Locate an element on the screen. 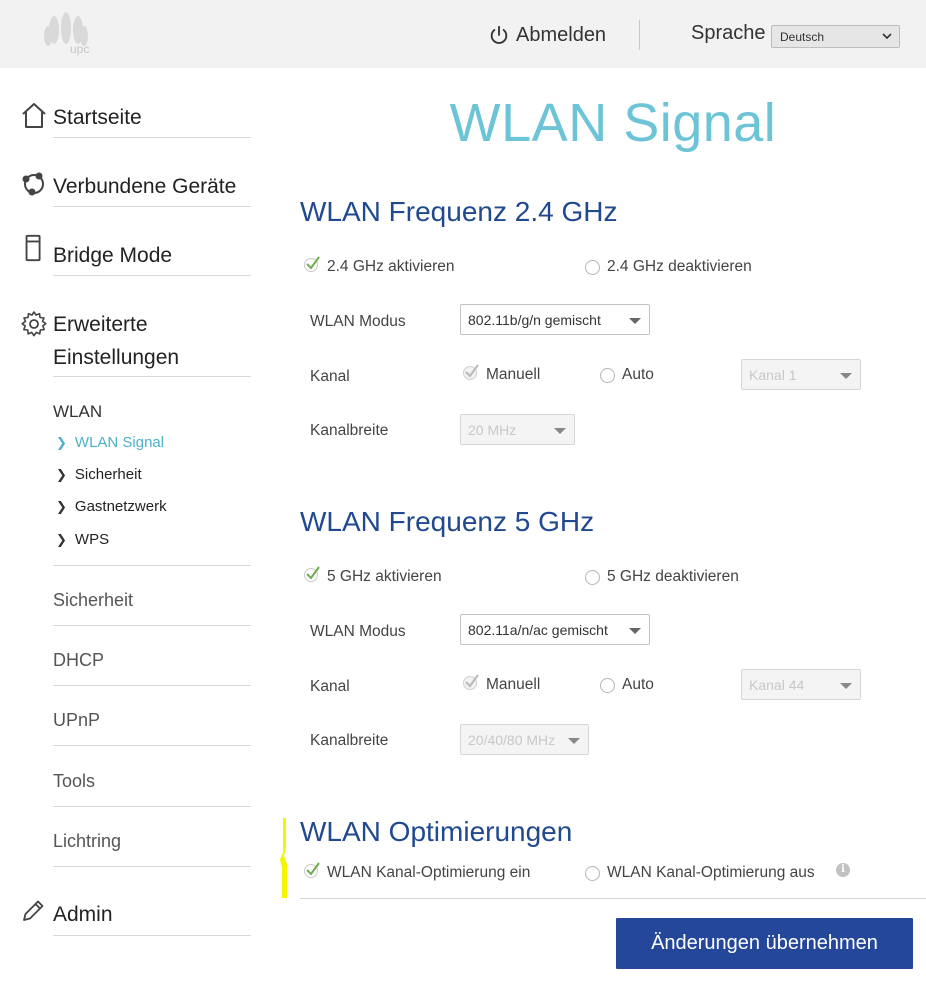  sidebar-item-sicherheit: Sicherheit is located at coordinates (93, 600).